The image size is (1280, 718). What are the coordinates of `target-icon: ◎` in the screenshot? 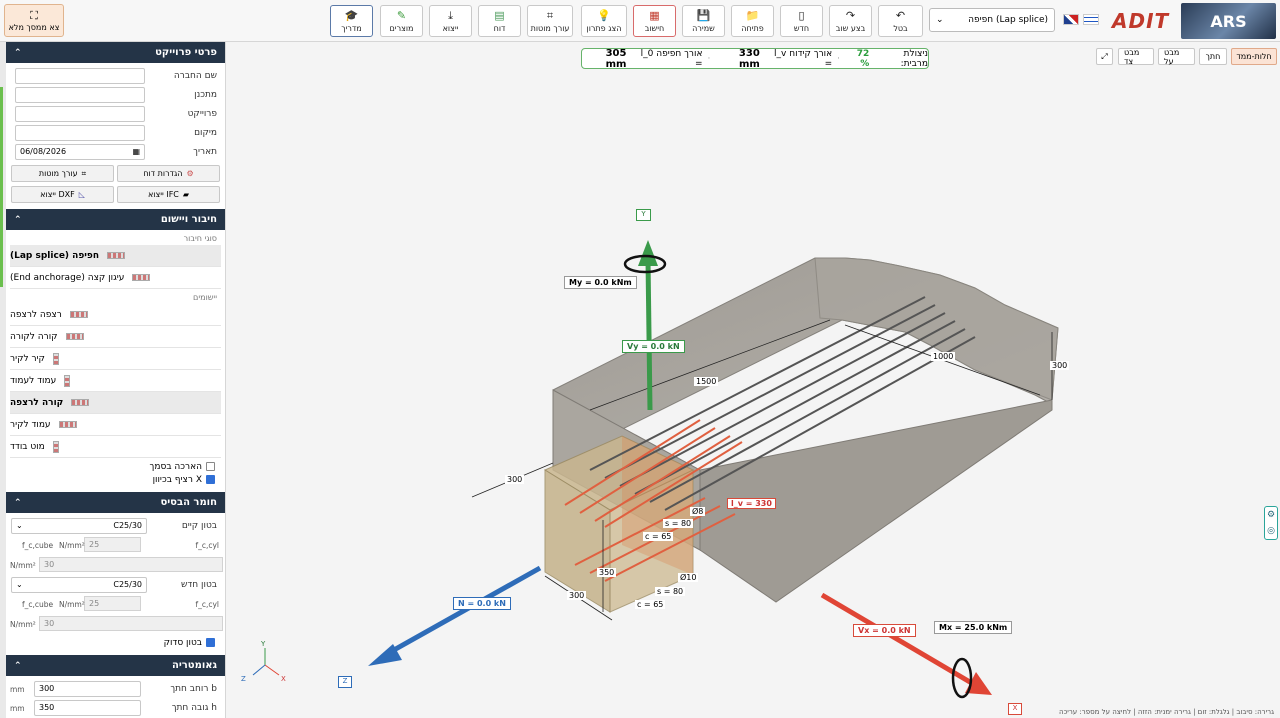 It's located at (1271, 531).